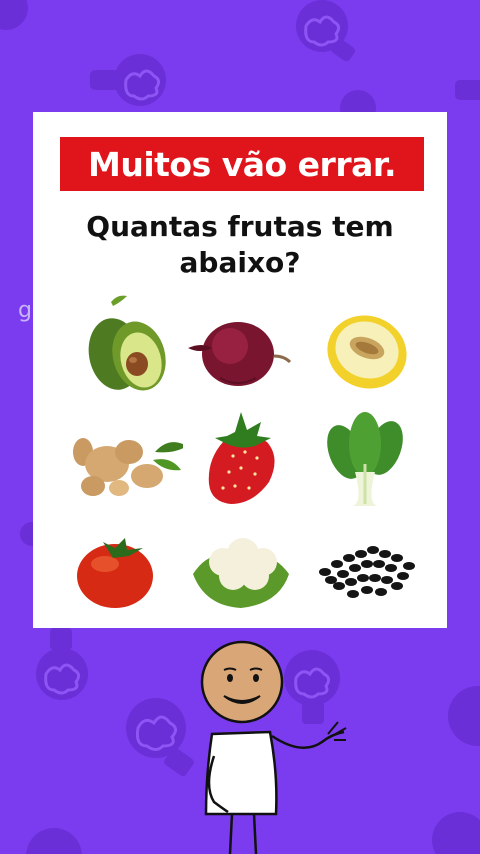 The height and width of the screenshot is (854, 480). What do you see at coordinates (361, 454) in the screenshot?
I see `bok-choy-icon` at bounding box center [361, 454].